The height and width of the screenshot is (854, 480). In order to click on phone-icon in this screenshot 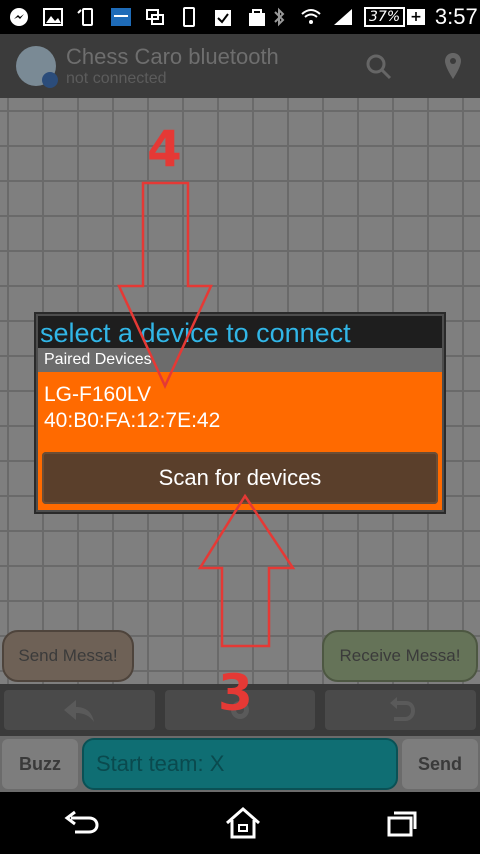, I will do `click(189, 17)`.